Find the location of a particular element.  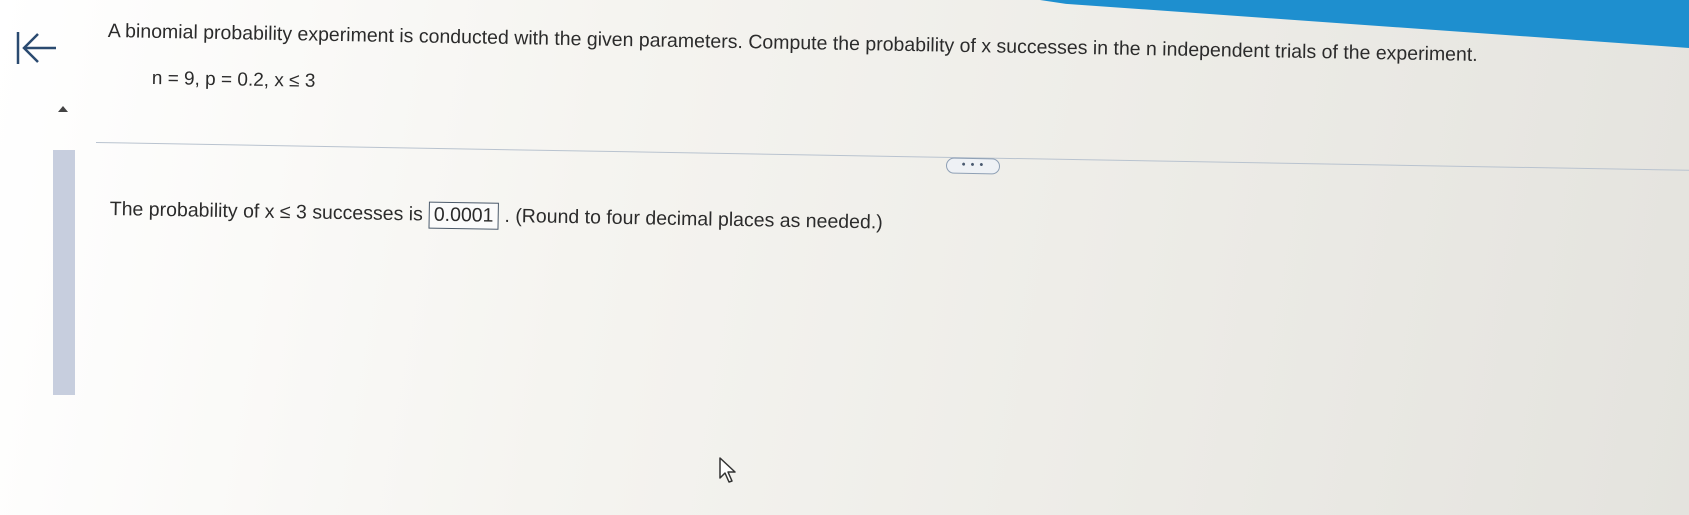

first-page-arrow-icon is located at coordinates (36, 48).